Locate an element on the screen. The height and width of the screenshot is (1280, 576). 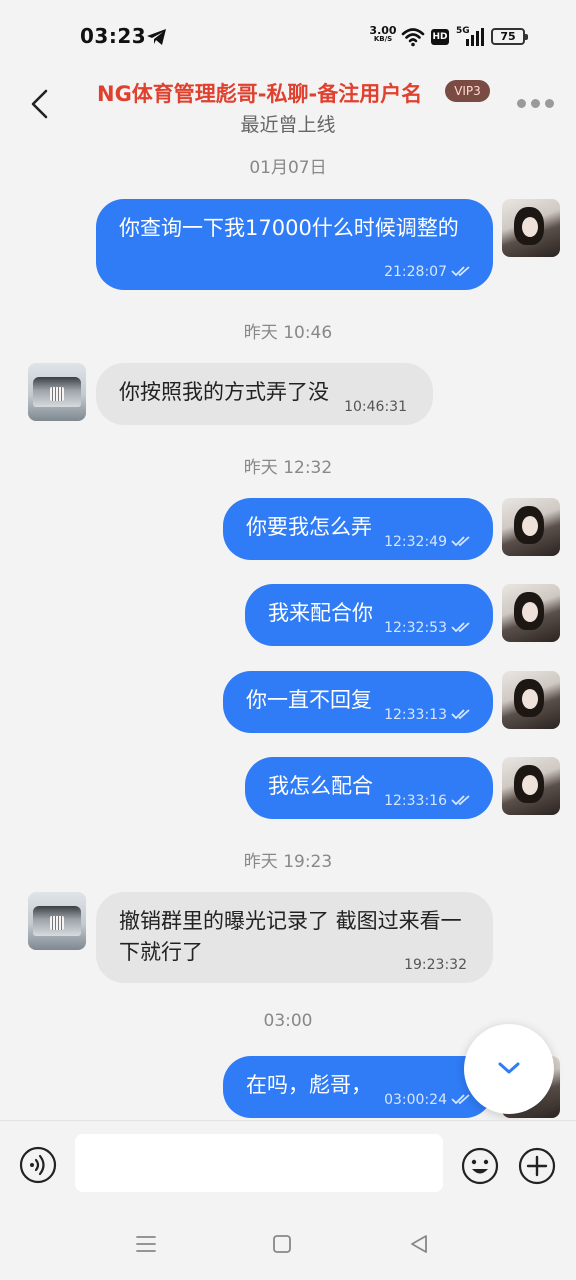
message-time: 21:28:07 is located at coordinates (415, 272).